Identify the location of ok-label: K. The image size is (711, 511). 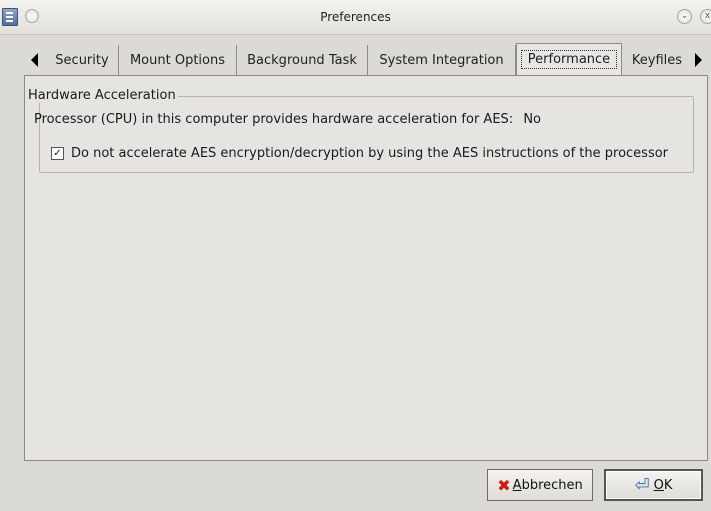
(668, 485).